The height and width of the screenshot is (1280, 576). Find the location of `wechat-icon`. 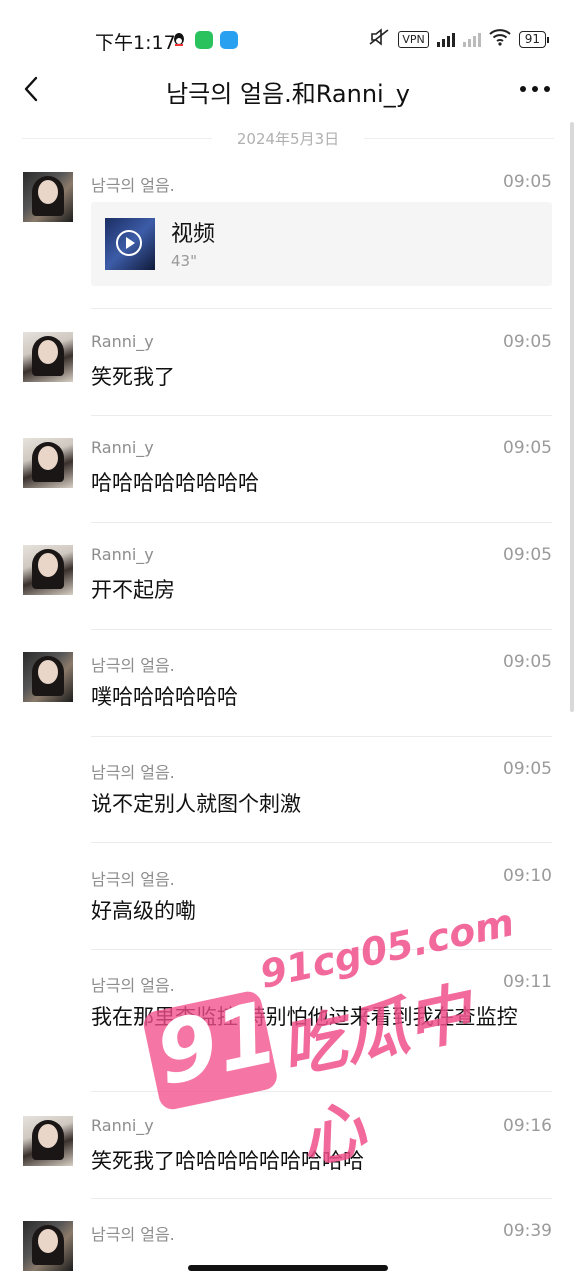

wechat-icon is located at coordinates (204, 40).